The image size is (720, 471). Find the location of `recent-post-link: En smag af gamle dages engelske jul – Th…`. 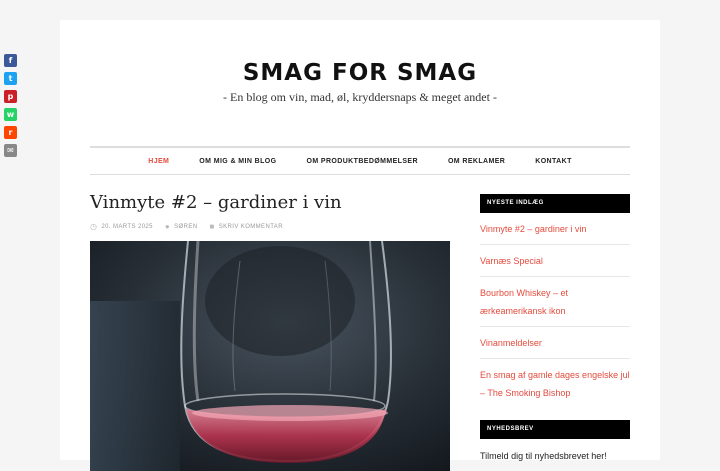

recent-post-link: En smag af gamle dages engelske jul – Th… is located at coordinates (555, 384).